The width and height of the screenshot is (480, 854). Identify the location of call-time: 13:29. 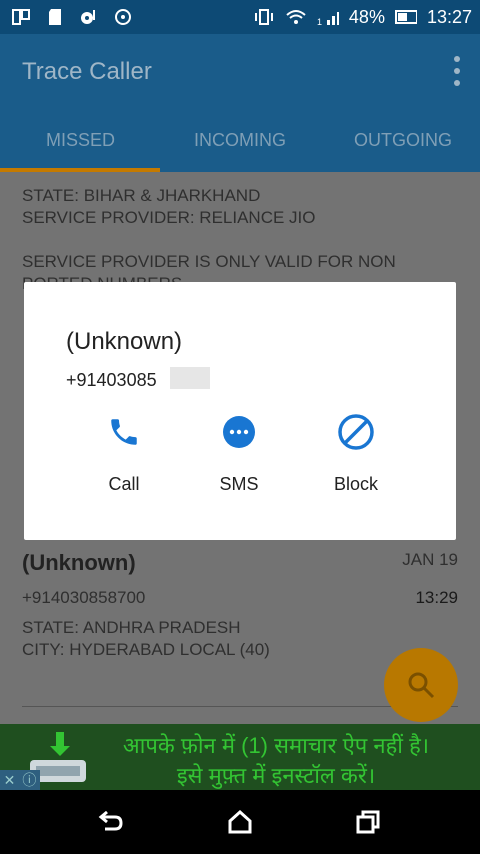
(436, 597).